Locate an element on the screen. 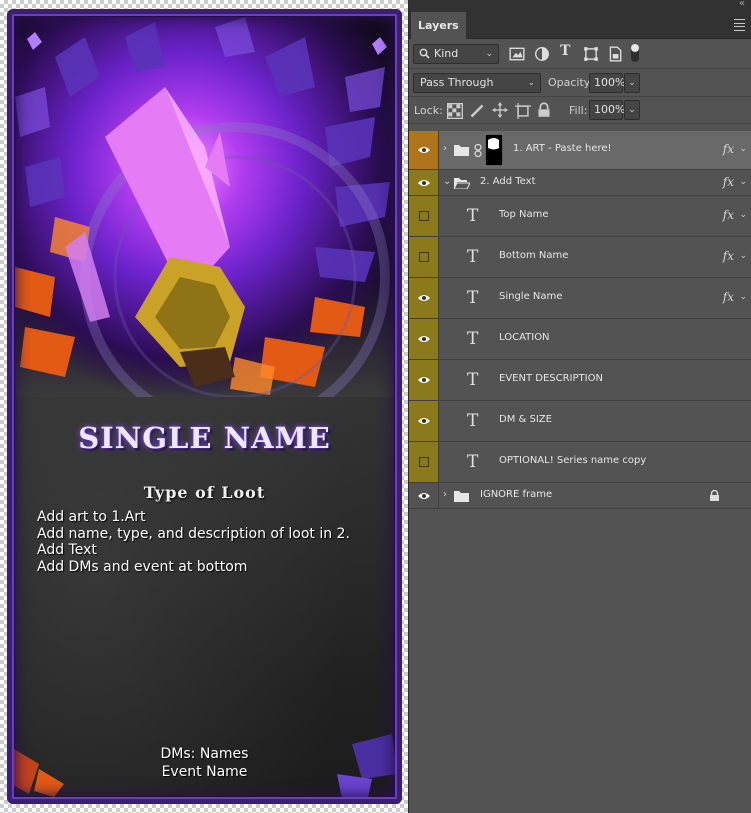 The image size is (751, 813). layer-row-top-name: T Top Name fx ⌄ is located at coordinates (580, 216).